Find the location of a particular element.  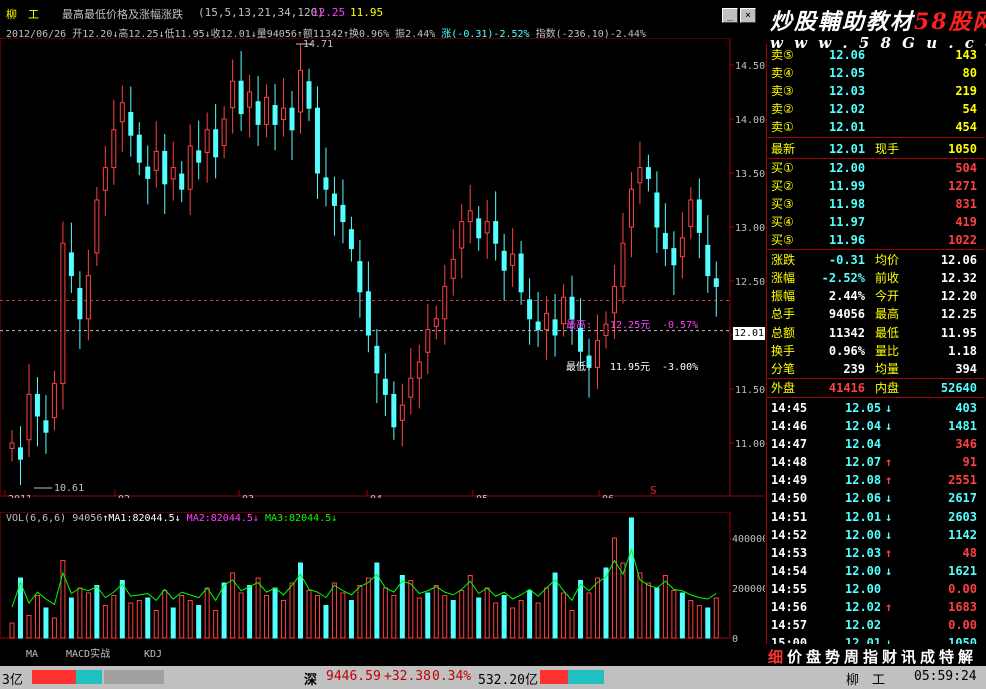

stat-value: 12.32 is located at coordinates (958, 278).